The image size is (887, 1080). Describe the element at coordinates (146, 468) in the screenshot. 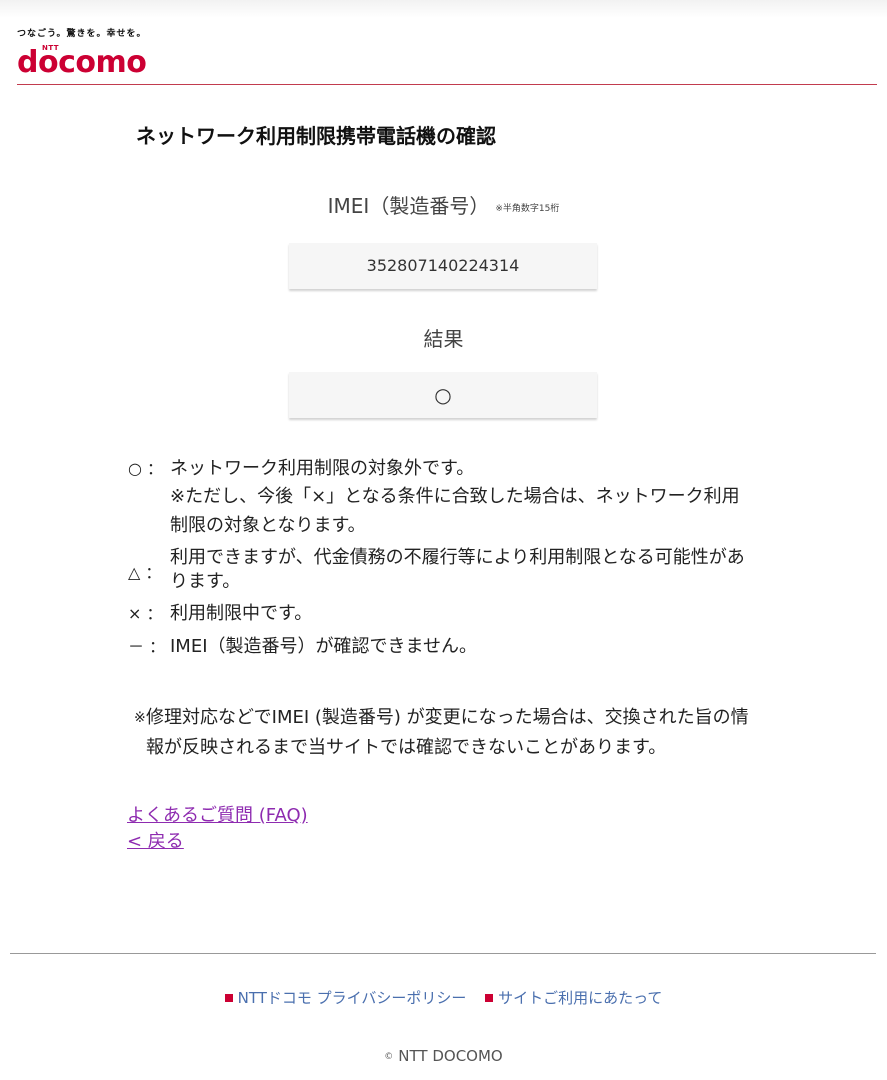

I see `legend-symbol: ○ ：` at that location.